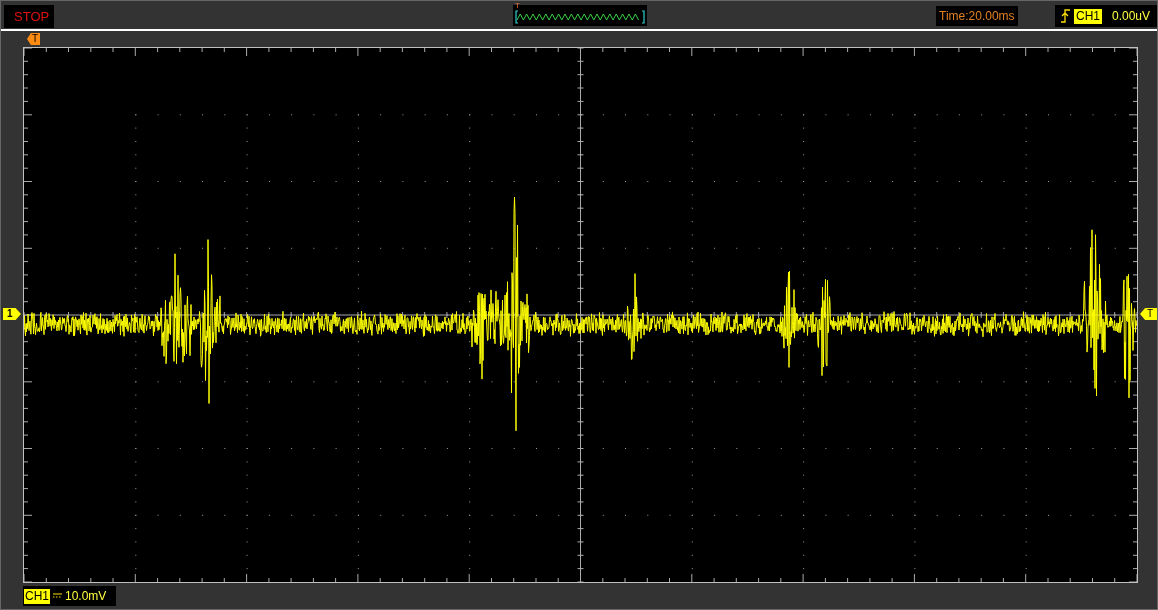 This screenshot has height=610, width=1158. What do you see at coordinates (517, 6) in the screenshot?
I see `trigger-marker: T` at bounding box center [517, 6].